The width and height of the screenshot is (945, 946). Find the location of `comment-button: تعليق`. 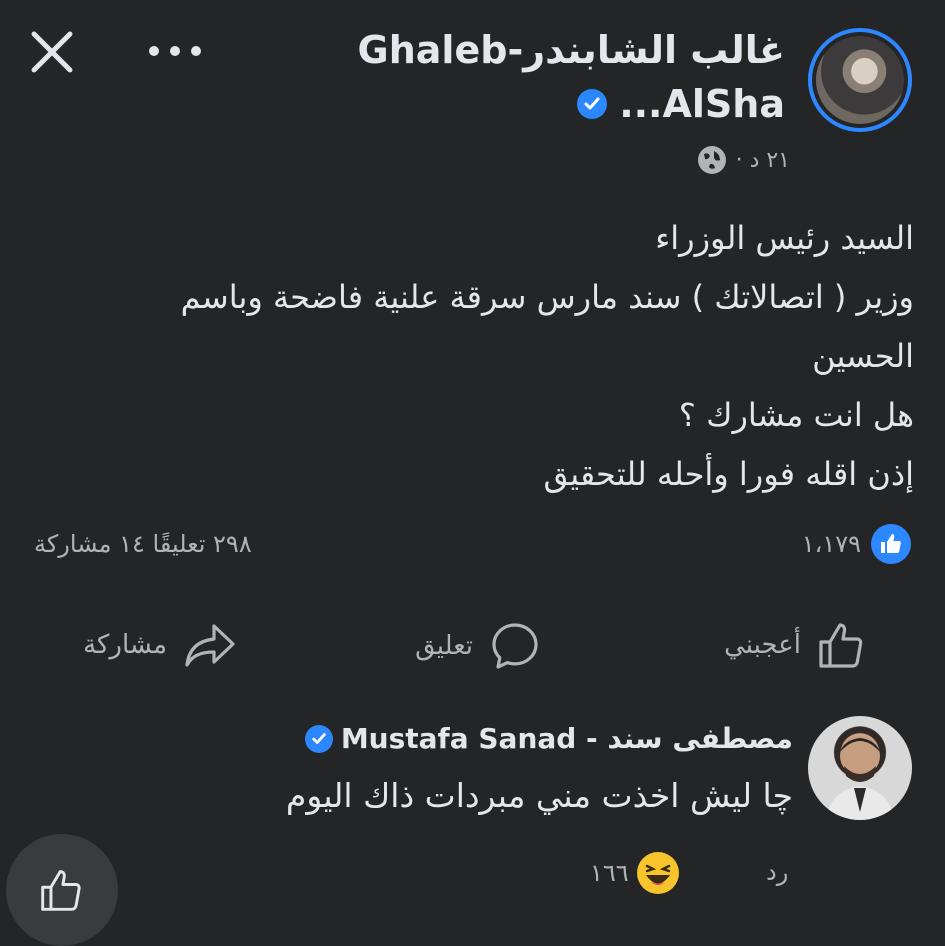

comment-button: تعليق is located at coordinates (478, 646).